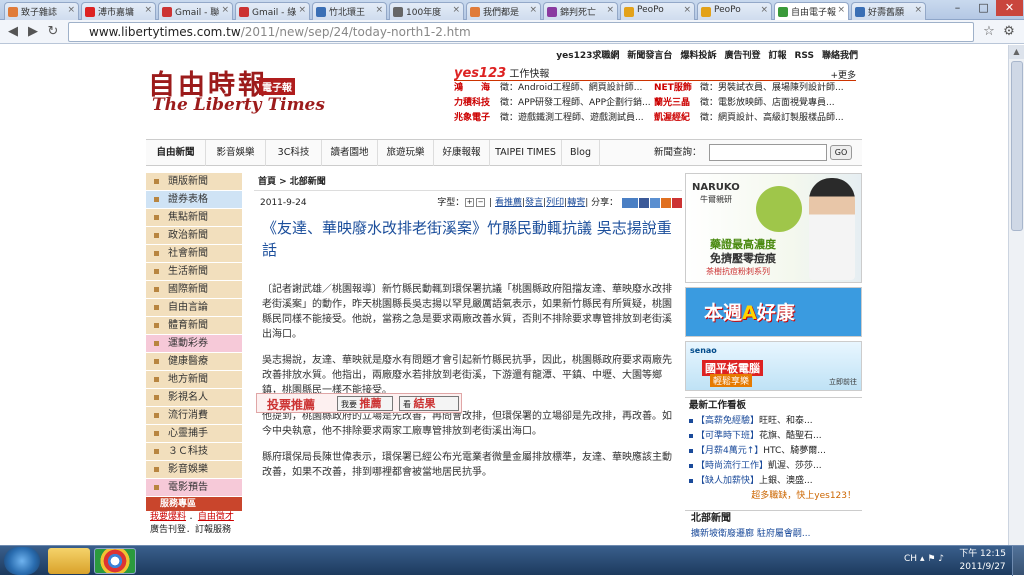  I want to click on tool-recommend: 看推薦, so click(508, 203).